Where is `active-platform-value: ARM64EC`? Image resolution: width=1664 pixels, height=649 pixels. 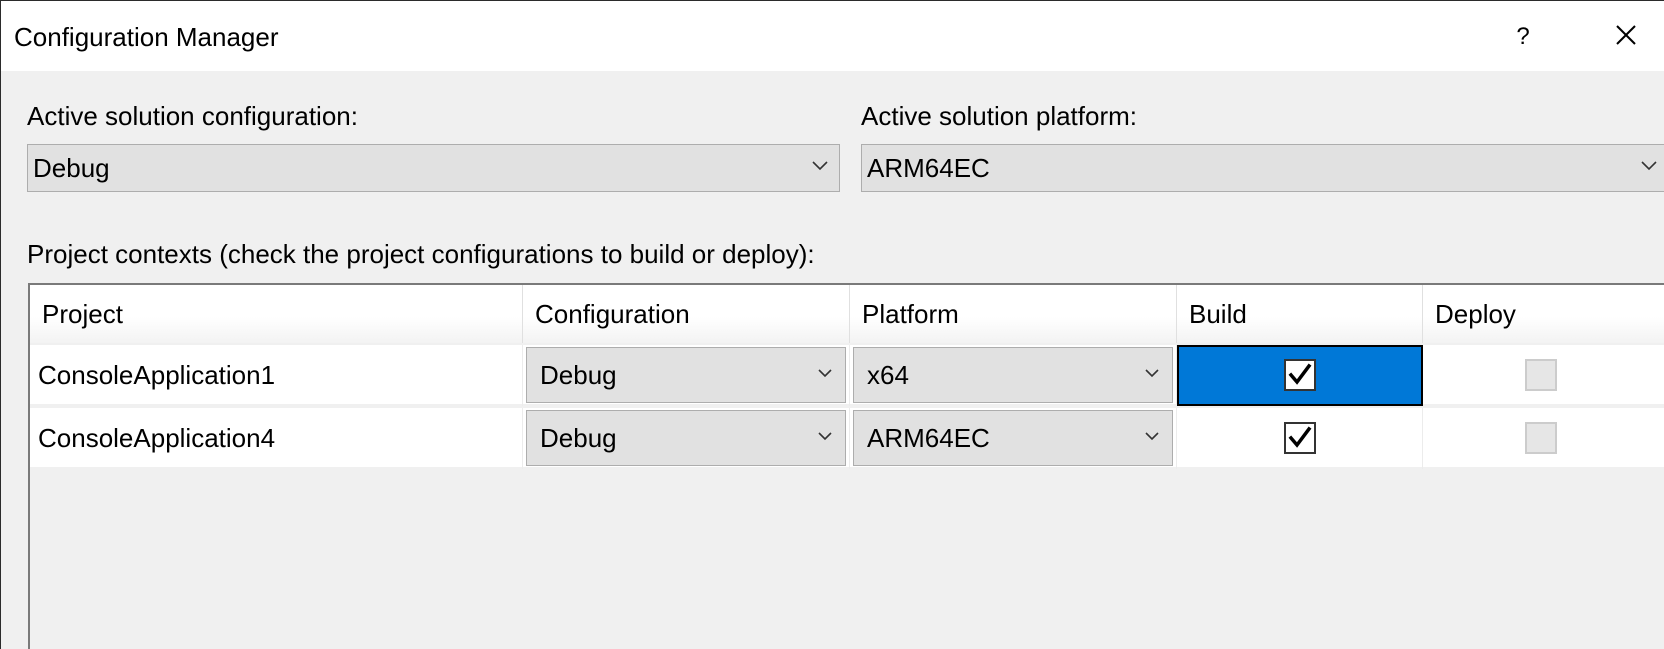
active-platform-value: ARM64EC is located at coordinates (928, 168).